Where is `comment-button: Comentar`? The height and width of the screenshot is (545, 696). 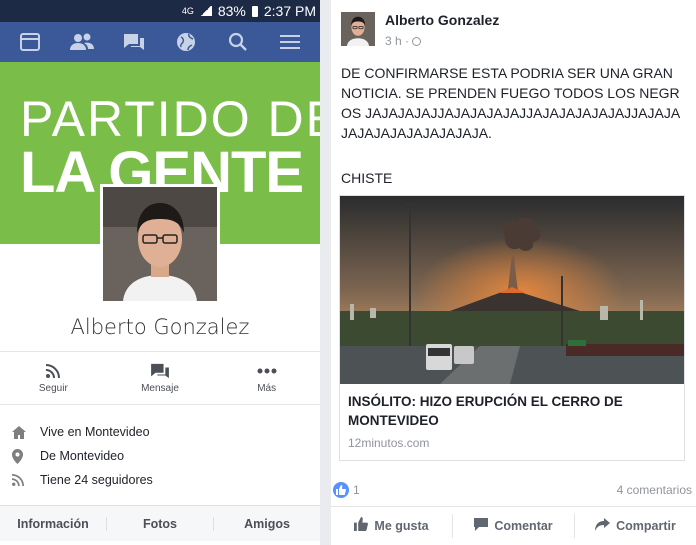
comment-button: Comentar is located at coordinates (514, 525).